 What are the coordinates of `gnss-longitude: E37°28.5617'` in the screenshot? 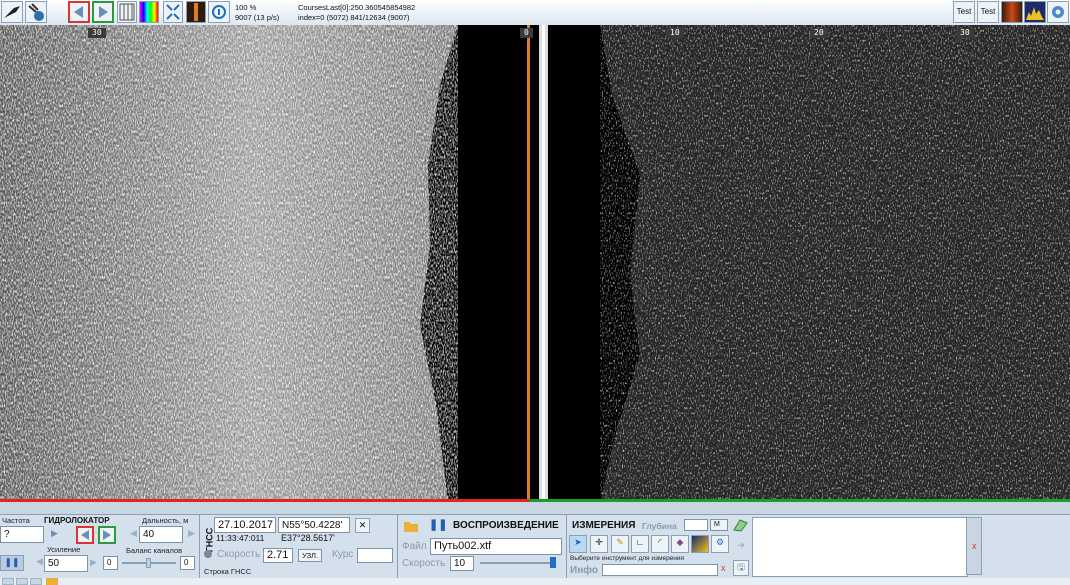 It's located at (308, 538).